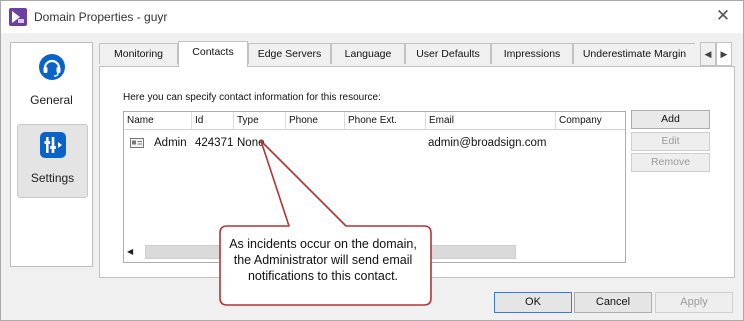 This screenshot has width=744, height=321. I want to click on tab-language: Language, so click(368, 53).